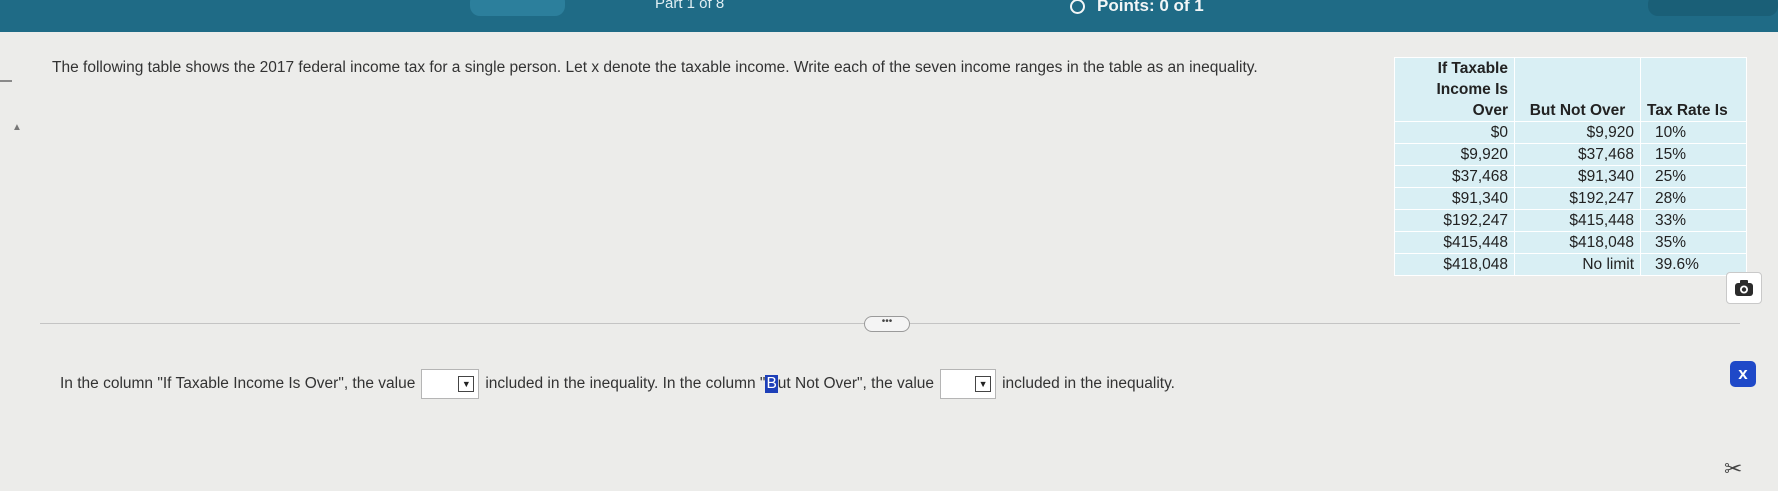  What do you see at coordinates (1743, 374) in the screenshot?
I see `close-icon: x` at bounding box center [1743, 374].